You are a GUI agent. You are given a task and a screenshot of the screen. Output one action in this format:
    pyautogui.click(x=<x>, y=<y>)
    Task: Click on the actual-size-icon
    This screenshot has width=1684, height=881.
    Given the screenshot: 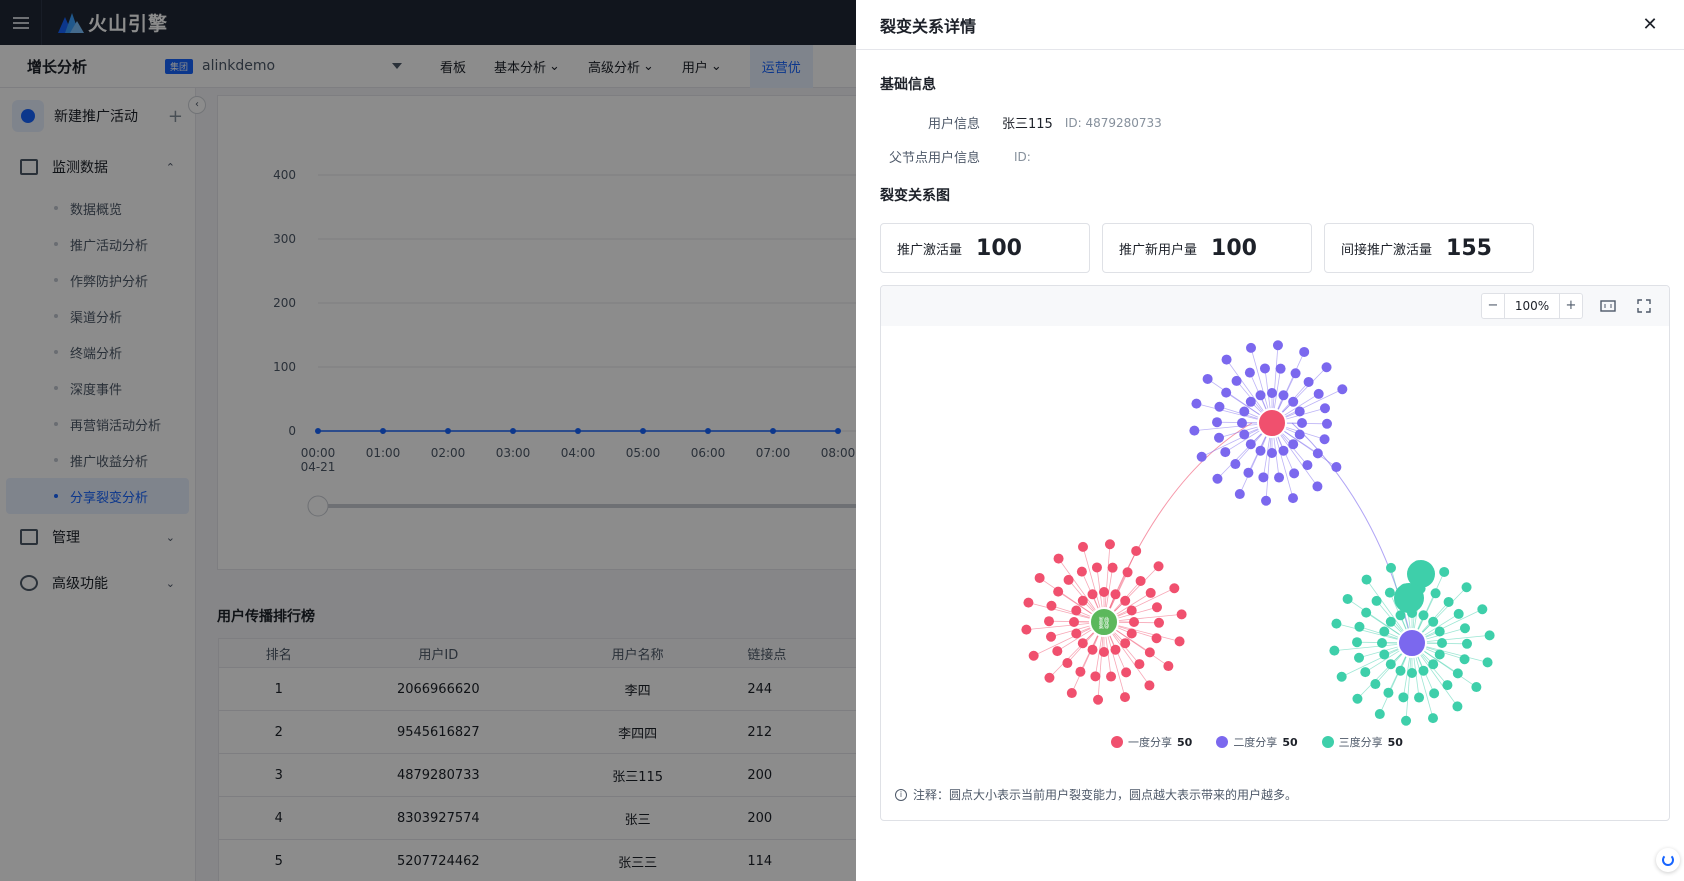 What is the action you would take?
    pyautogui.click(x=1608, y=306)
    